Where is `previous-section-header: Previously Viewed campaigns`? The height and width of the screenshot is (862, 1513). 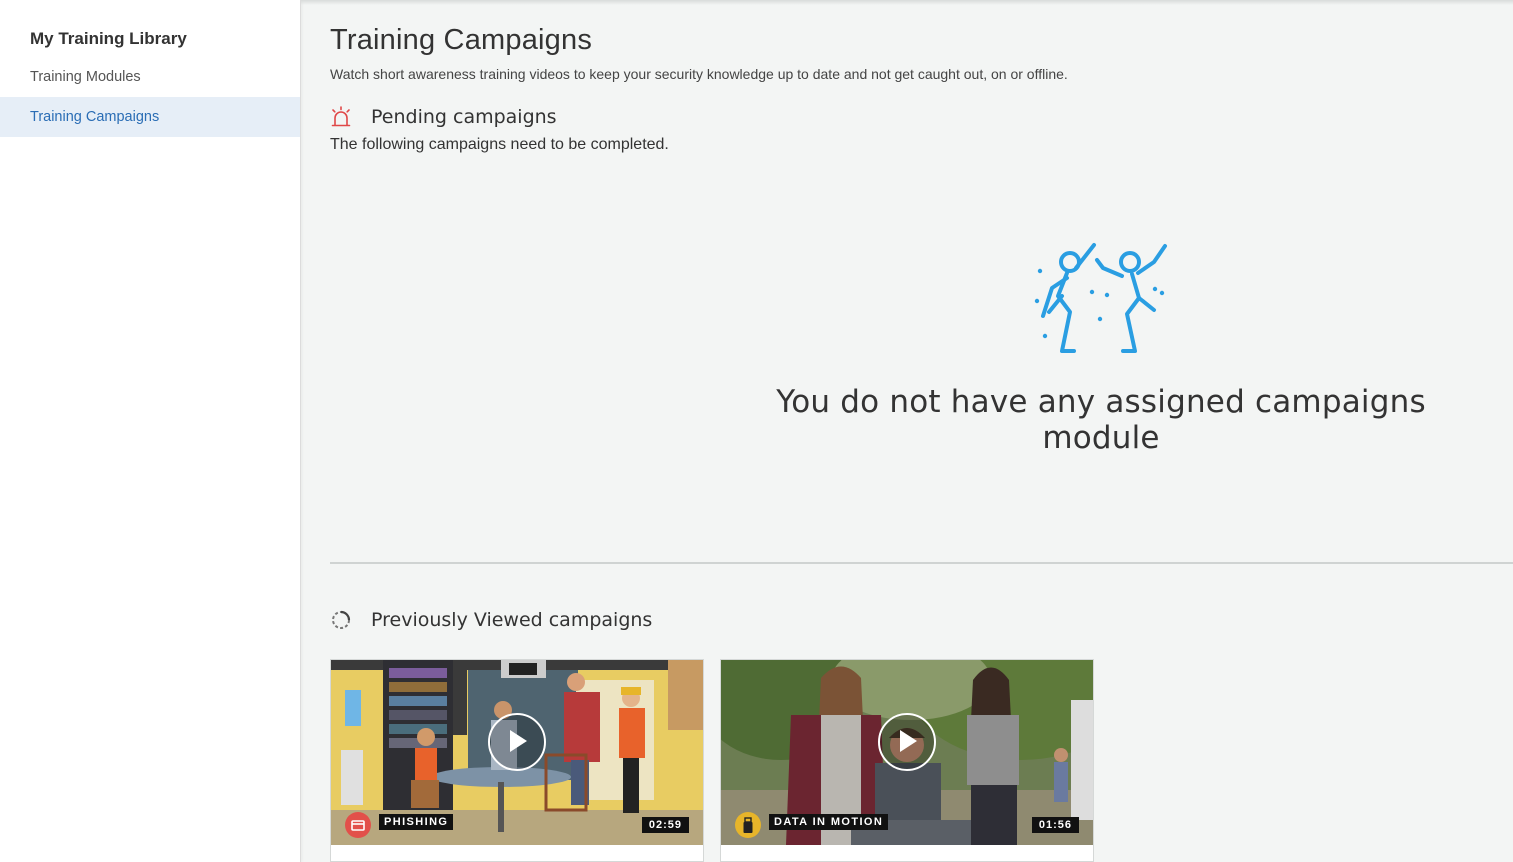
previous-section-header: Previously Viewed campaigns is located at coordinates (491, 620).